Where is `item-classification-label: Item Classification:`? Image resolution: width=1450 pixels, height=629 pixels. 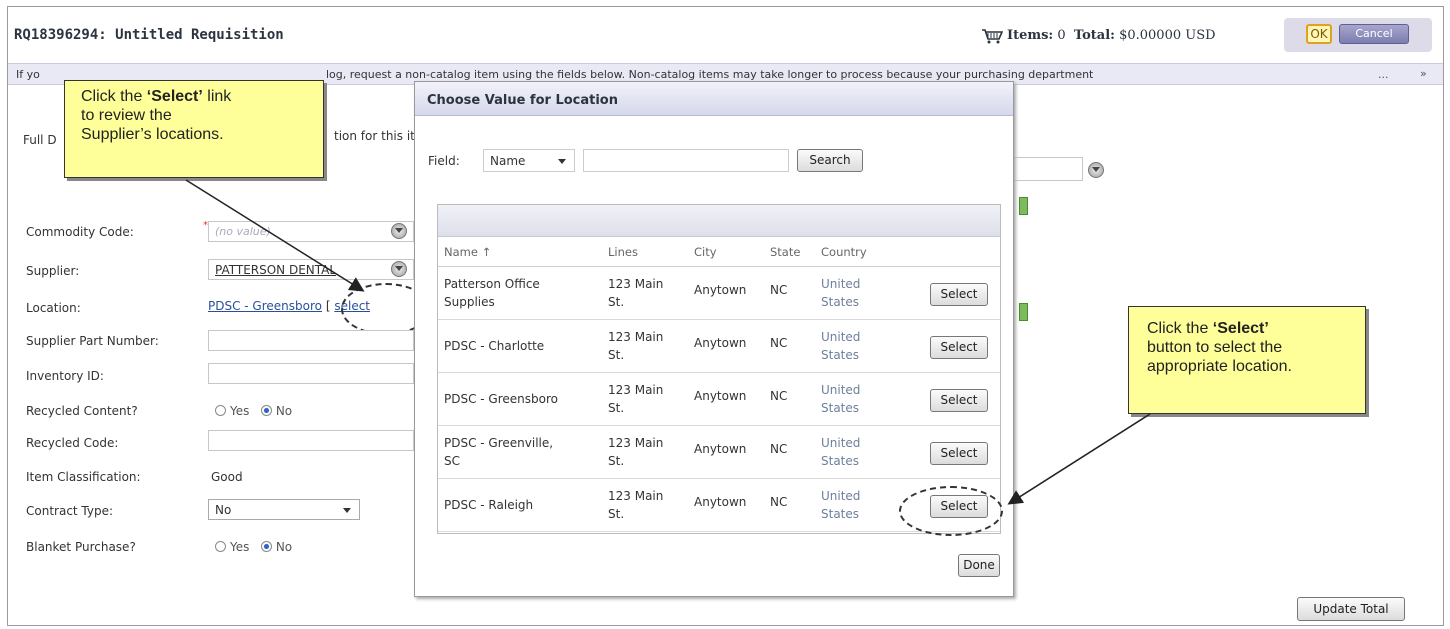 item-classification-label: Item Classification: is located at coordinates (83, 477).